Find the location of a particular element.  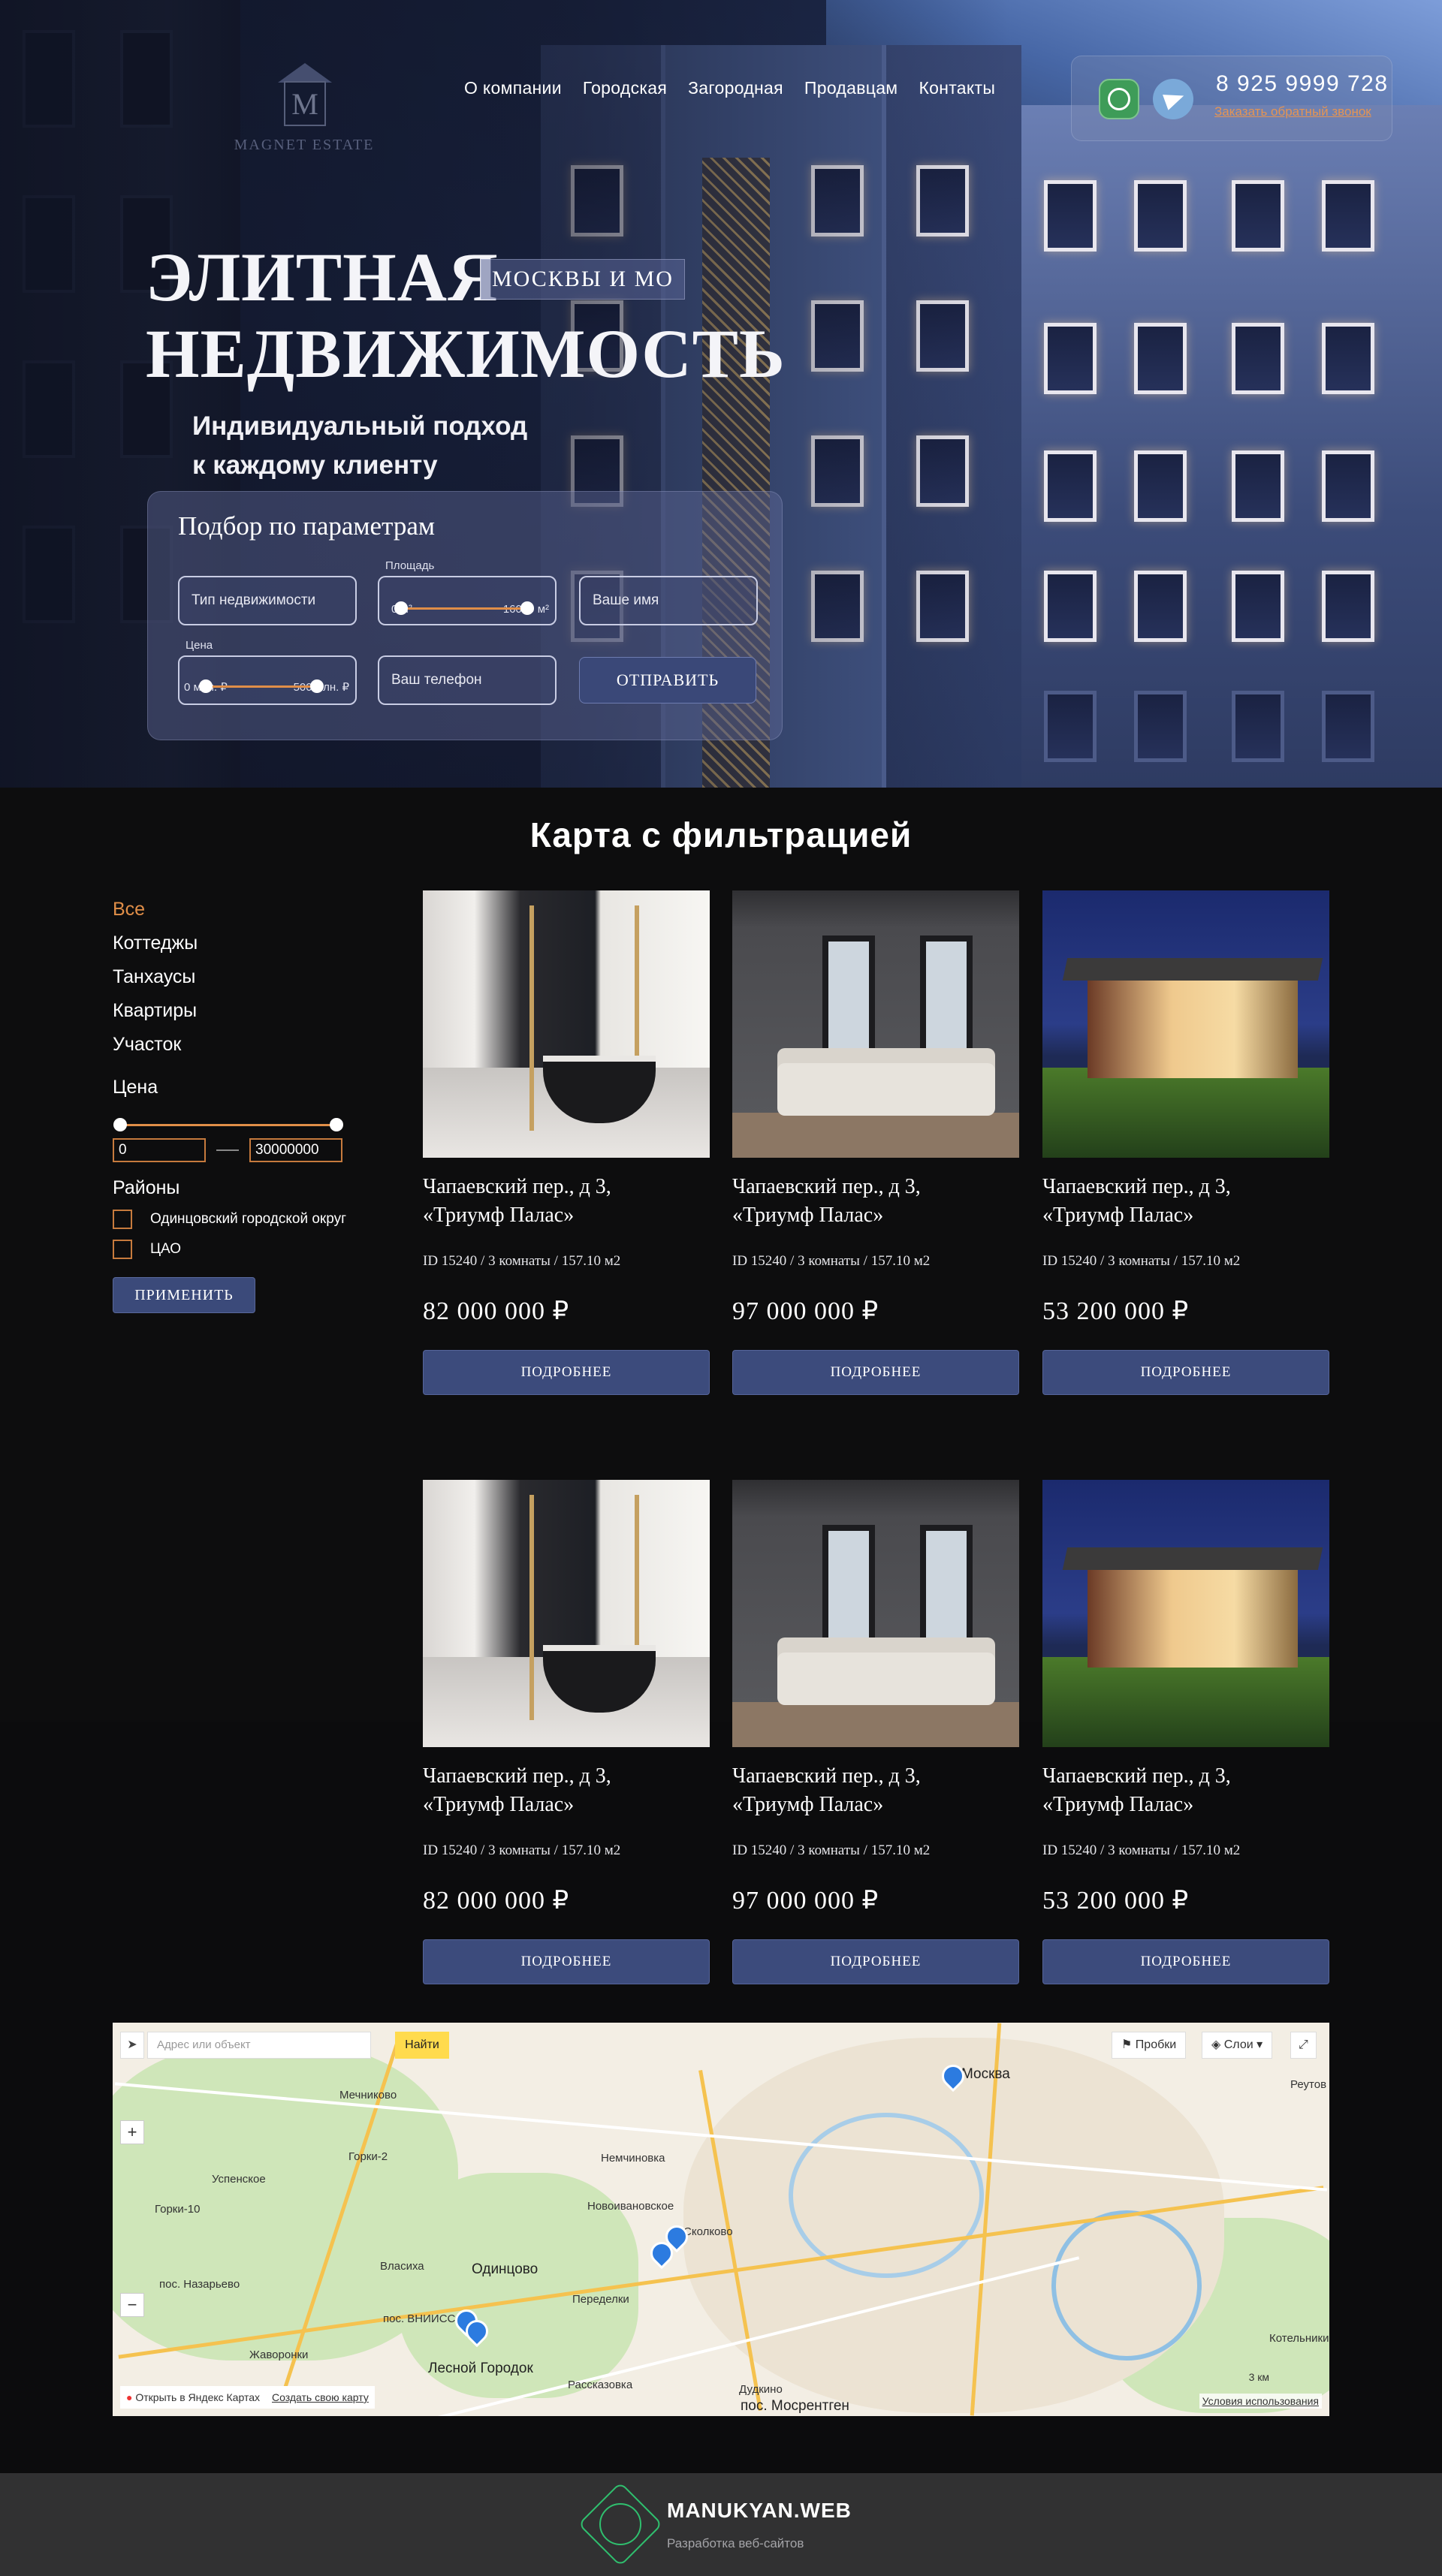

category-townhouses: Танхаусы is located at coordinates (241, 977).